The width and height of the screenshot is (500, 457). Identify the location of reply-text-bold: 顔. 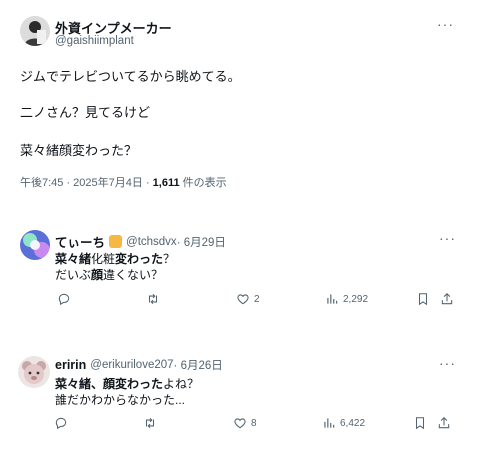
(97, 275).